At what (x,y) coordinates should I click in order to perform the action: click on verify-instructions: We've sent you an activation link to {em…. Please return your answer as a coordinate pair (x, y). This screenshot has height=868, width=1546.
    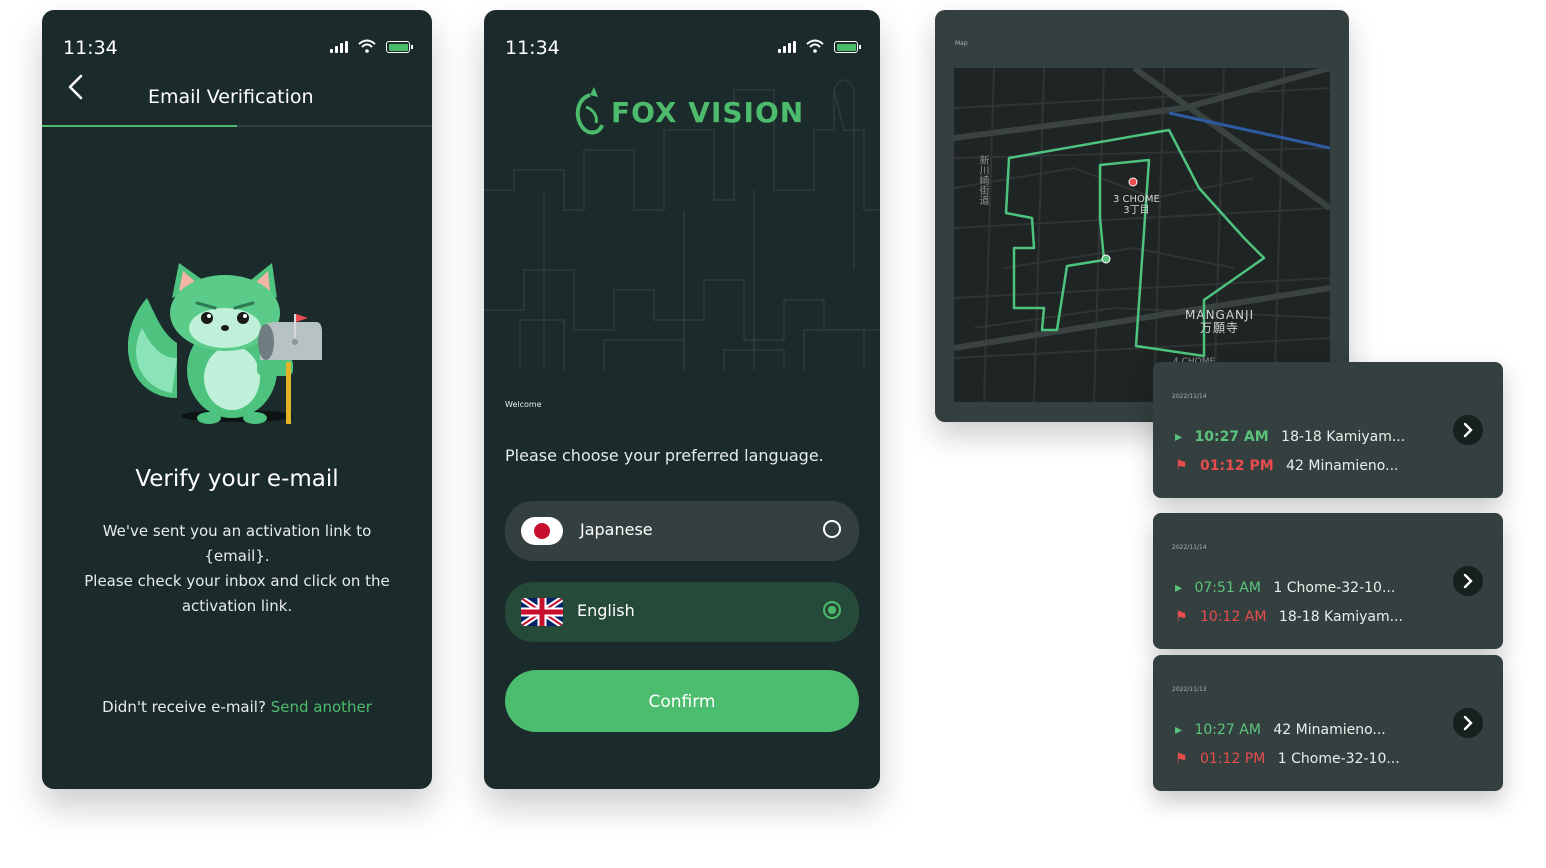
    Looking at the image, I should click on (237, 568).